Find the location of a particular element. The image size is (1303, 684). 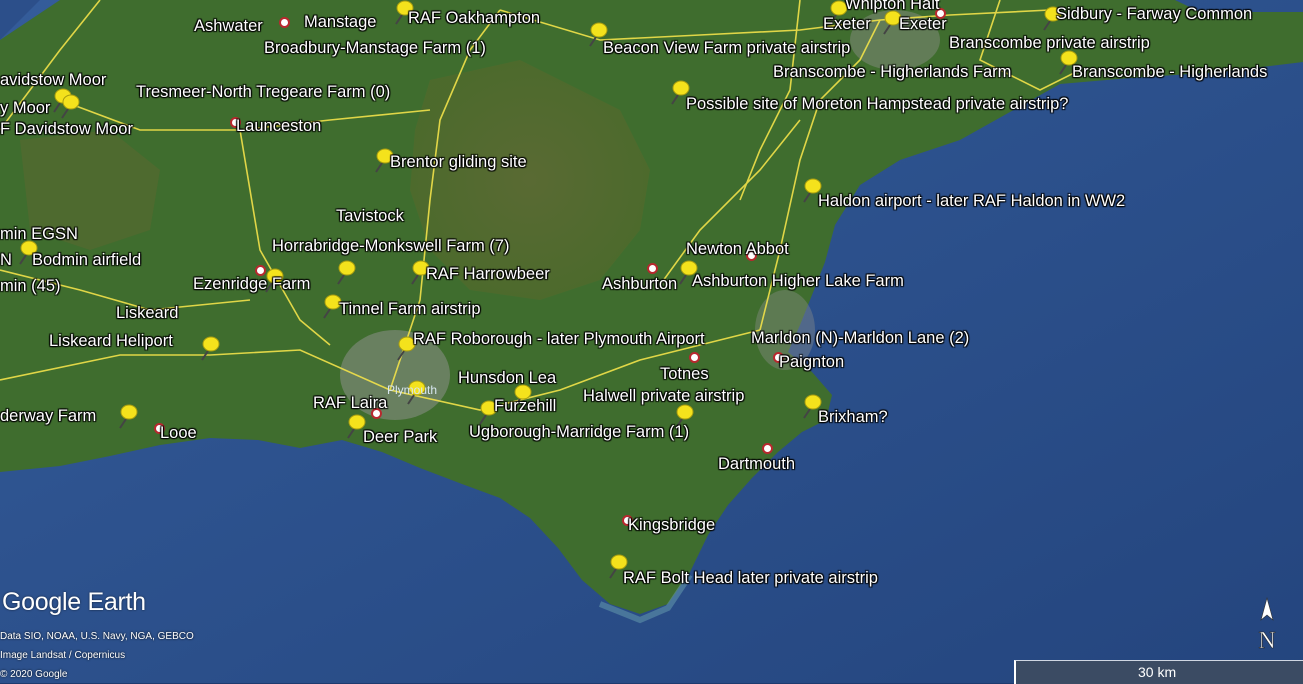

town-label: Paignton is located at coordinates (811, 362).